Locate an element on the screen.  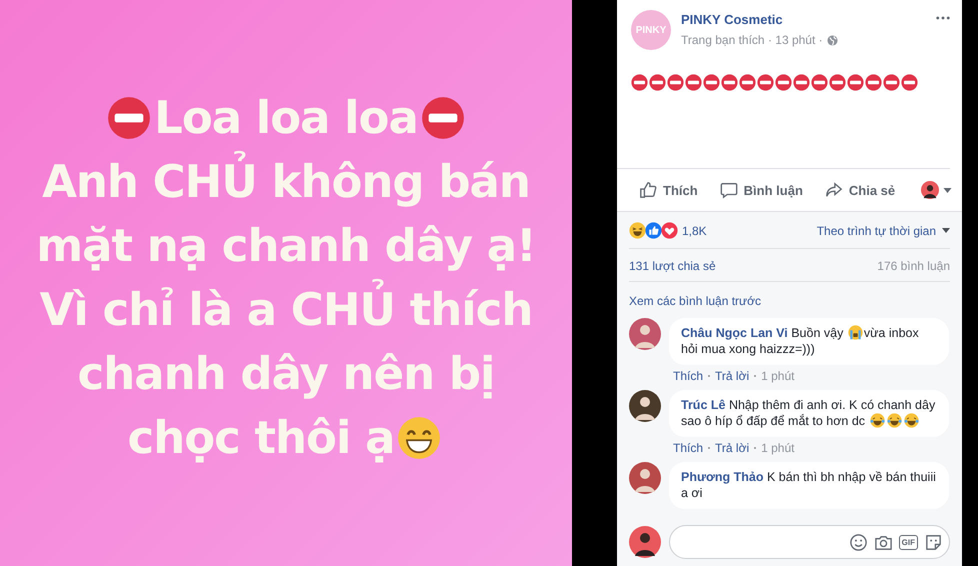
page-name-link: PINKY Cosmetic is located at coordinates (732, 19).